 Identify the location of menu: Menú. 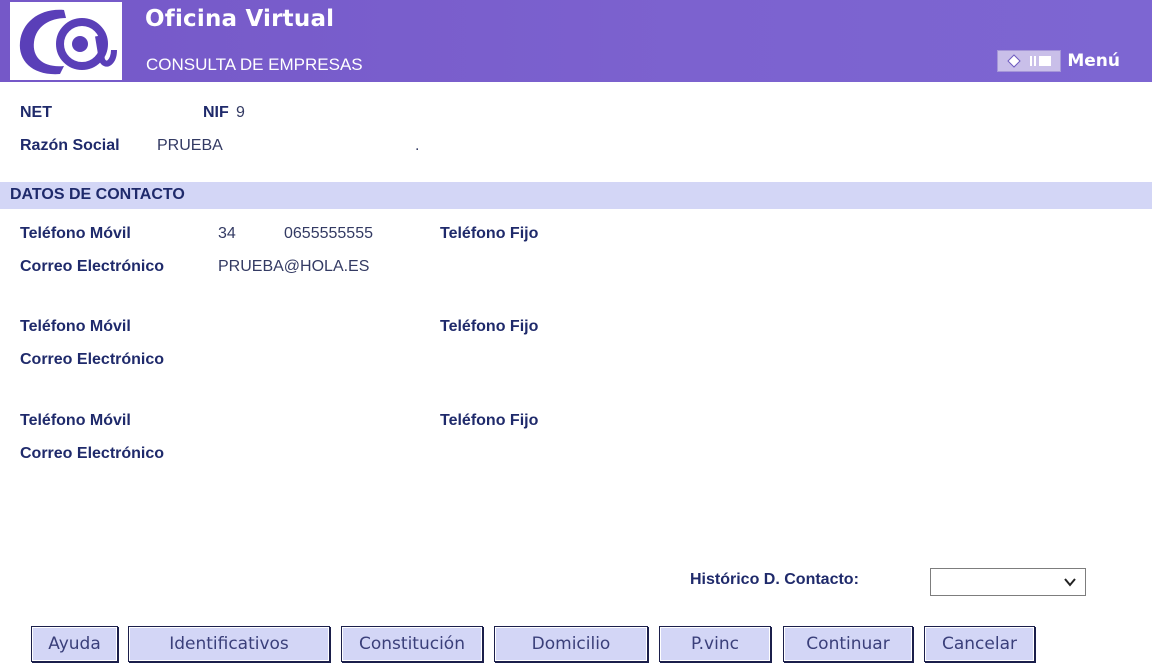
(1058, 61).